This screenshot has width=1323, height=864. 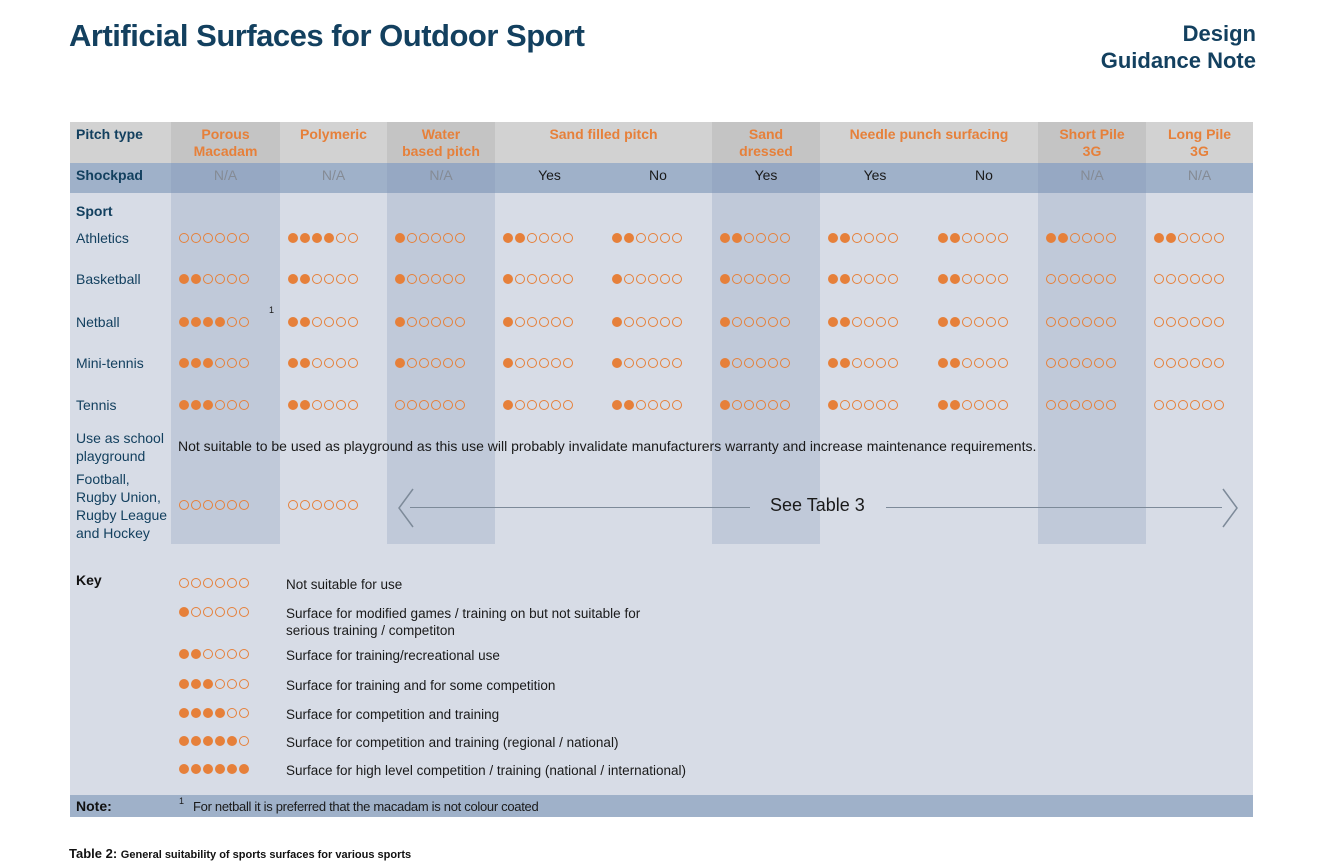 What do you see at coordinates (393, 714) in the screenshot?
I see `key-description: Surface for competition and training` at bounding box center [393, 714].